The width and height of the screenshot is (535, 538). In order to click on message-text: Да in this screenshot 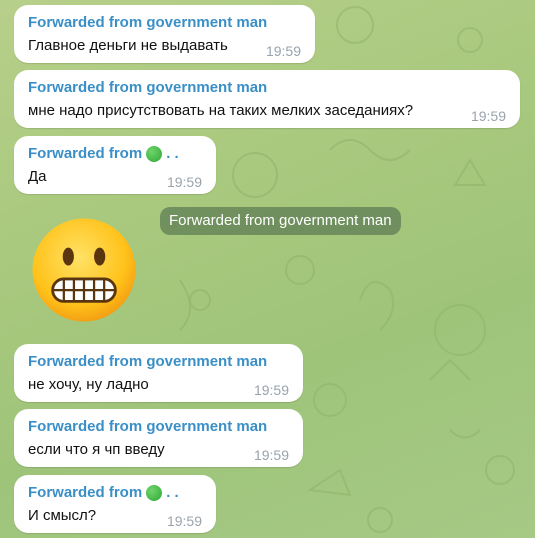, I will do `click(37, 176)`.